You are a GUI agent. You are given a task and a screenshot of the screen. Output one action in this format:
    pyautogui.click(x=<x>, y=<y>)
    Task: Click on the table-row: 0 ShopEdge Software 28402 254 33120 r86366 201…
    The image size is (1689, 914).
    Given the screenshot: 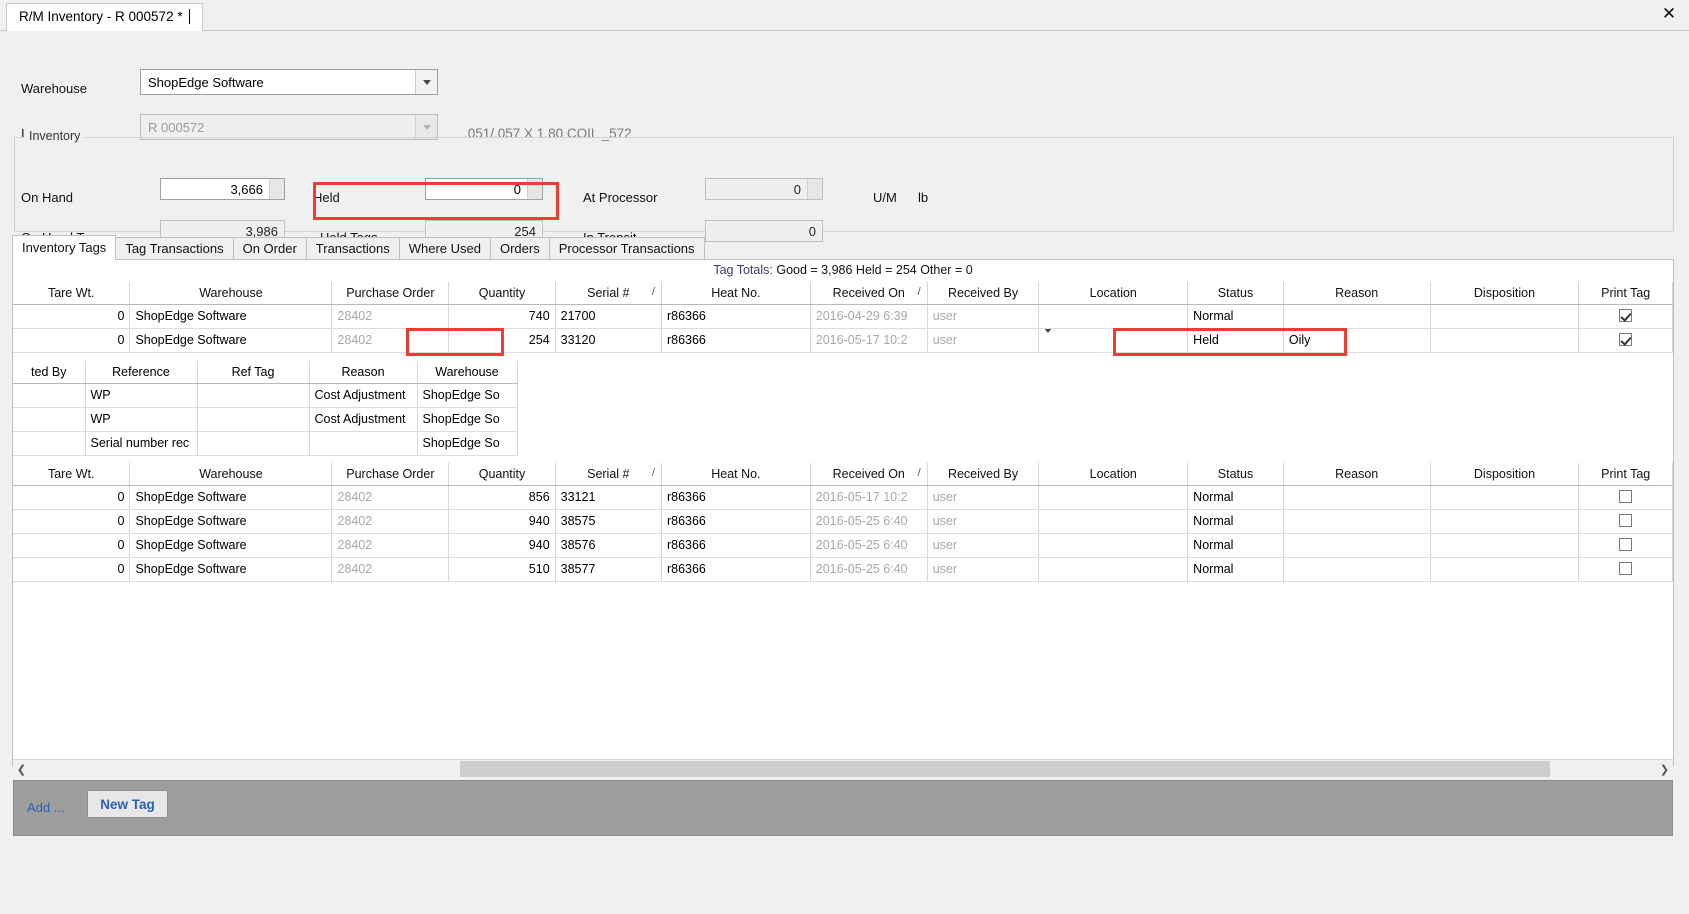 What is the action you would take?
    pyautogui.click(x=843, y=340)
    